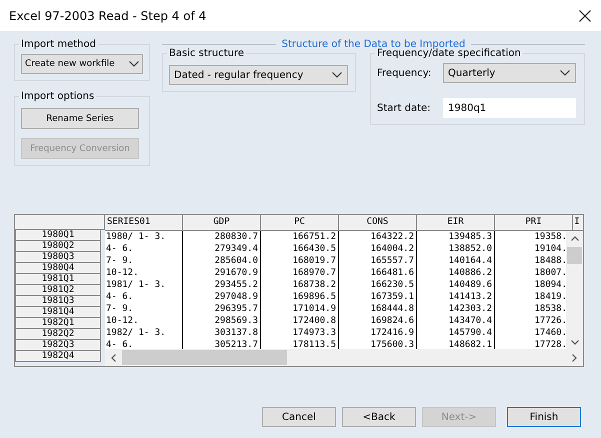 This screenshot has height=438, width=601. Describe the element at coordinates (449, 53) in the screenshot. I see `group-label: Frequency/date specification` at that location.